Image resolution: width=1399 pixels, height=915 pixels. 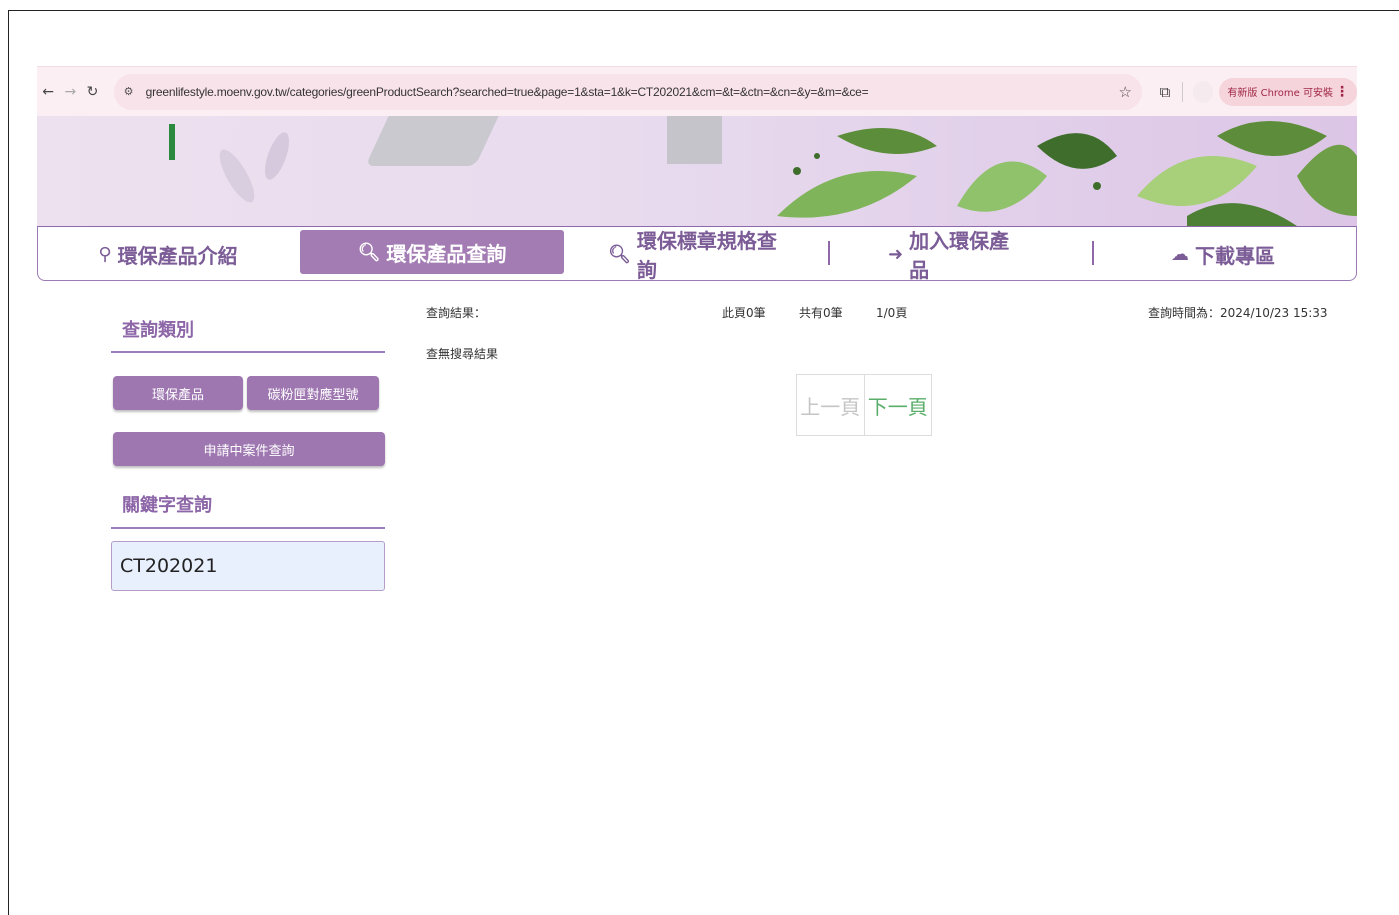 What do you see at coordinates (133, 91) in the screenshot?
I see `site-info-icon: ⚙` at bounding box center [133, 91].